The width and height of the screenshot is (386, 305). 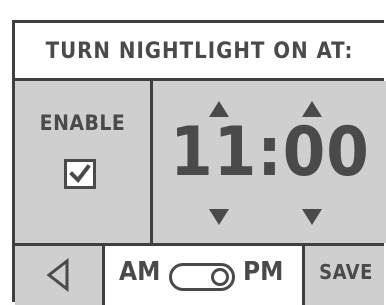 I want to click on back-triangle-icon, so click(x=57, y=275).